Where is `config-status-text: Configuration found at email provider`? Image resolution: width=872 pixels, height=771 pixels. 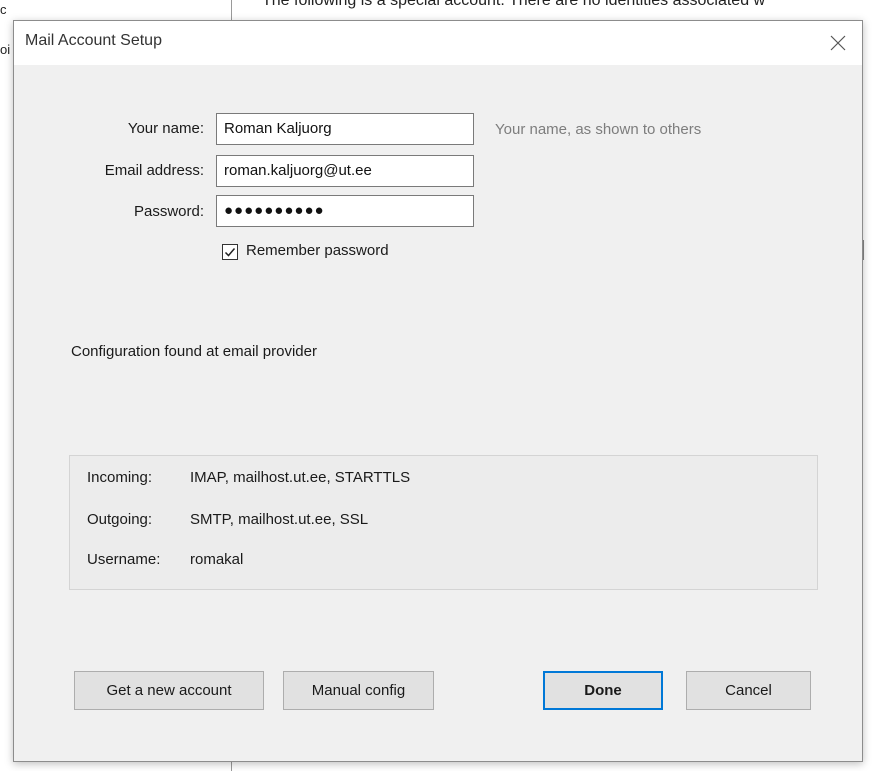 config-status-text: Configuration found at email provider is located at coordinates (194, 351).